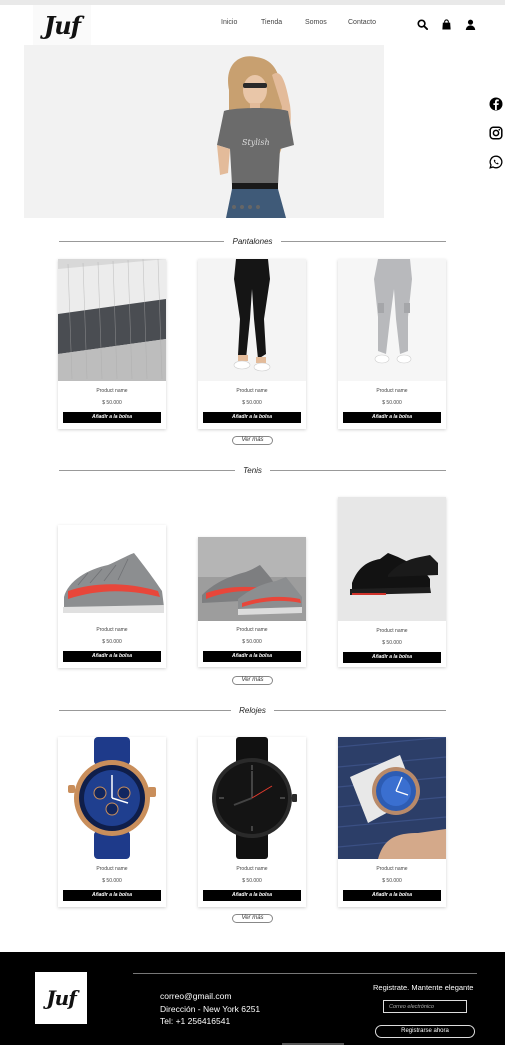 The width and height of the screenshot is (505, 1045). I want to click on footer-address: Dirección - New York 6251, so click(210, 1008).